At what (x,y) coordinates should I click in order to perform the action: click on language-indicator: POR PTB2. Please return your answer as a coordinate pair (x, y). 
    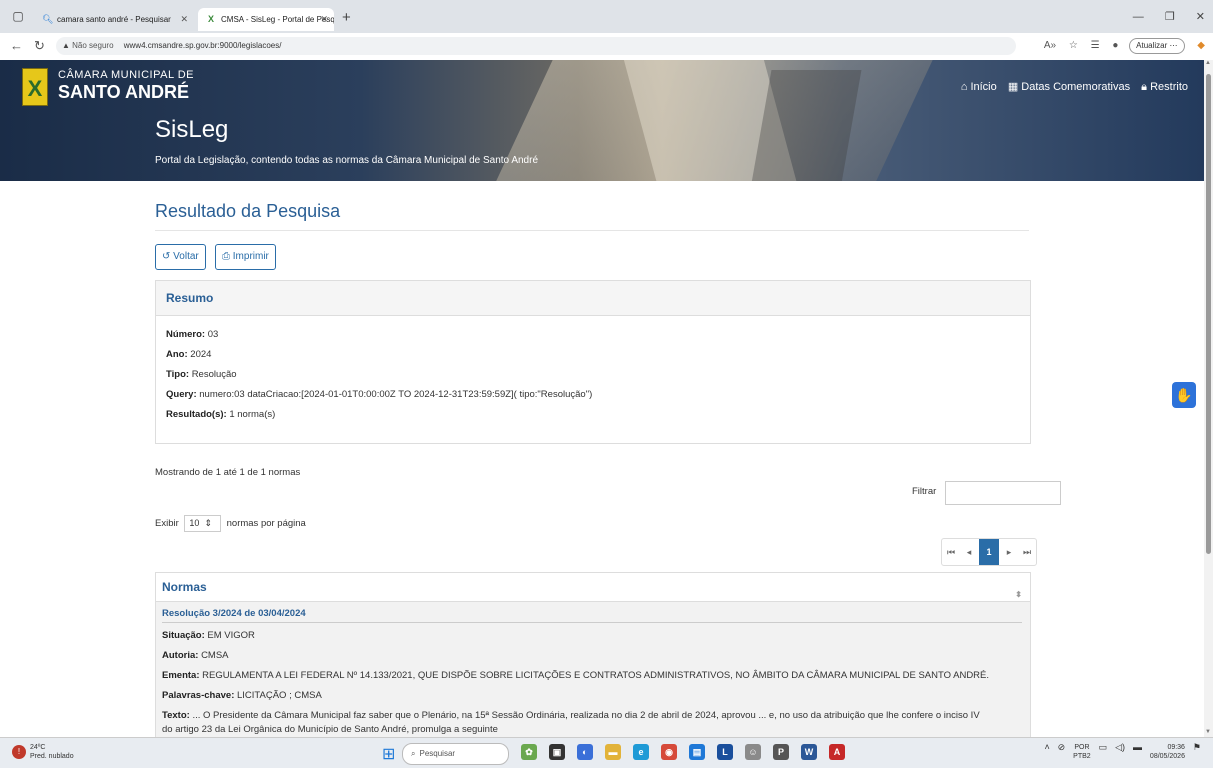
    Looking at the image, I should click on (1082, 752).